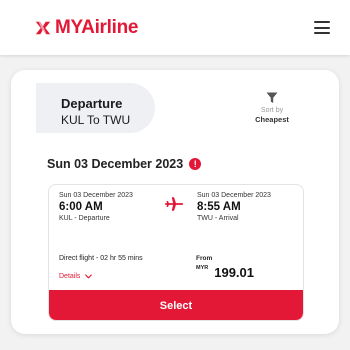 This screenshot has width=350, height=350. Describe the element at coordinates (202, 268) in the screenshot. I see `currency-label: MYR` at that location.